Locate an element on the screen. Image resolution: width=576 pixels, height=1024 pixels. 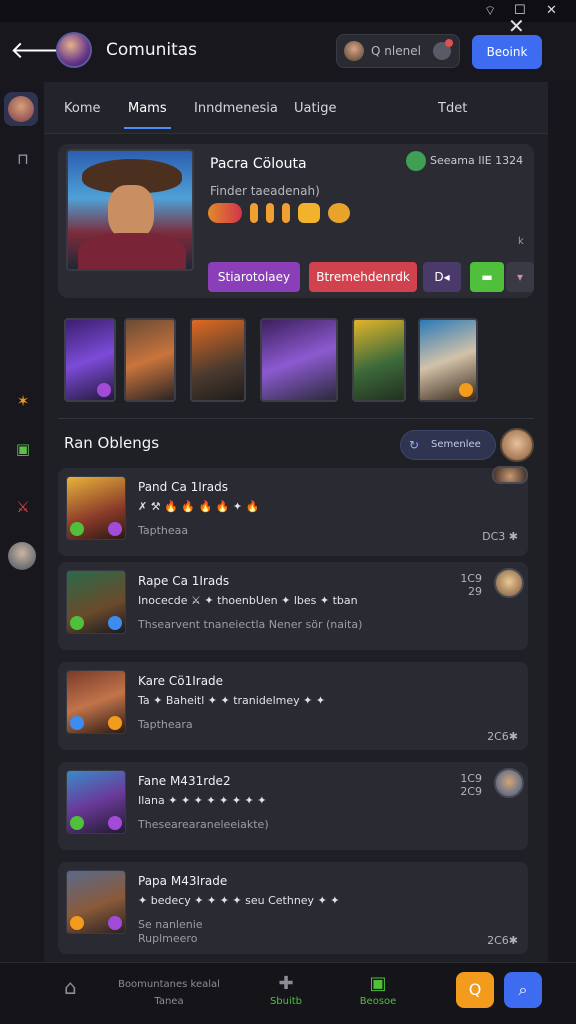
globe-icon is located at coordinates (416, 161).